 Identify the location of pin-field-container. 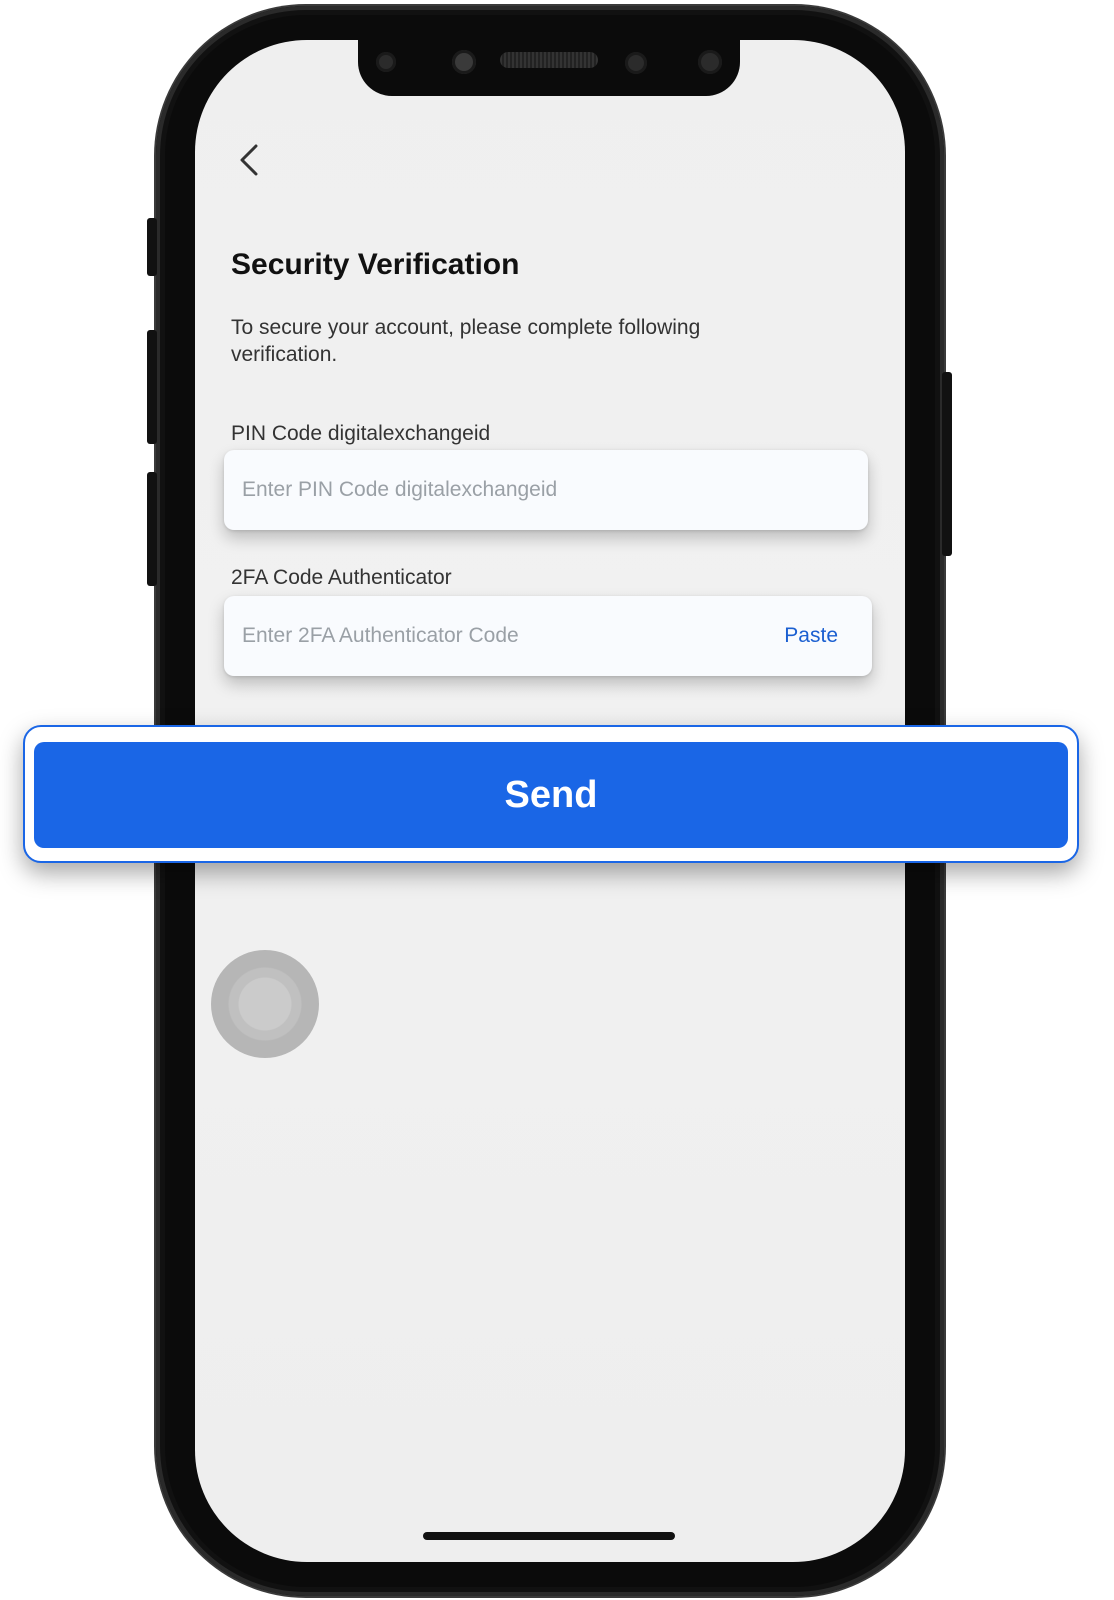
(546, 490).